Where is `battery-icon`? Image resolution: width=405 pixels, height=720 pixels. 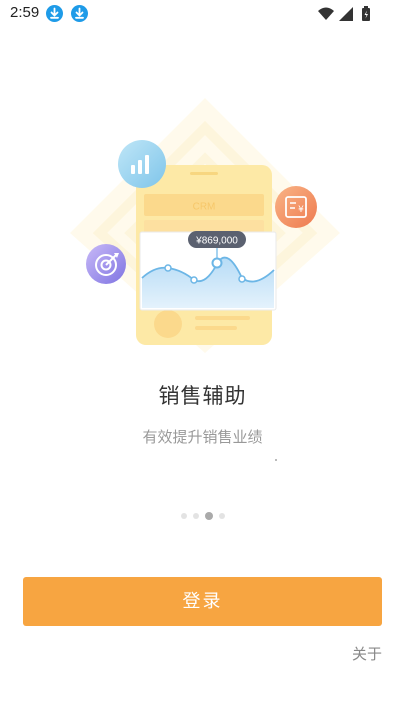 battery-icon is located at coordinates (366, 13).